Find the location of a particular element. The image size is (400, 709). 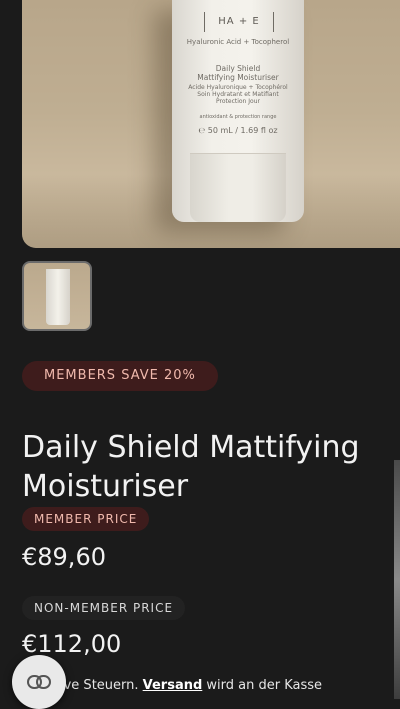

note-suffix: wird an der Kasse is located at coordinates (262, 685).